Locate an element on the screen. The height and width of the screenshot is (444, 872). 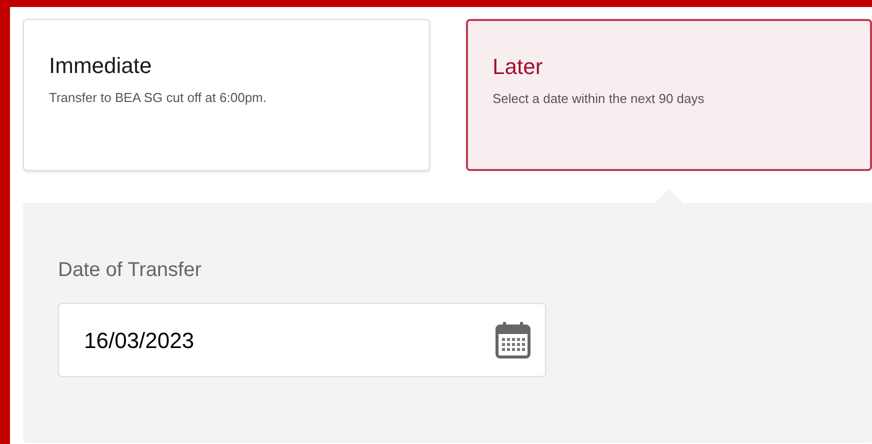
option-description: Transfer to BEA SG cut off at 6:00pm. is located at coordinates (158, 98).